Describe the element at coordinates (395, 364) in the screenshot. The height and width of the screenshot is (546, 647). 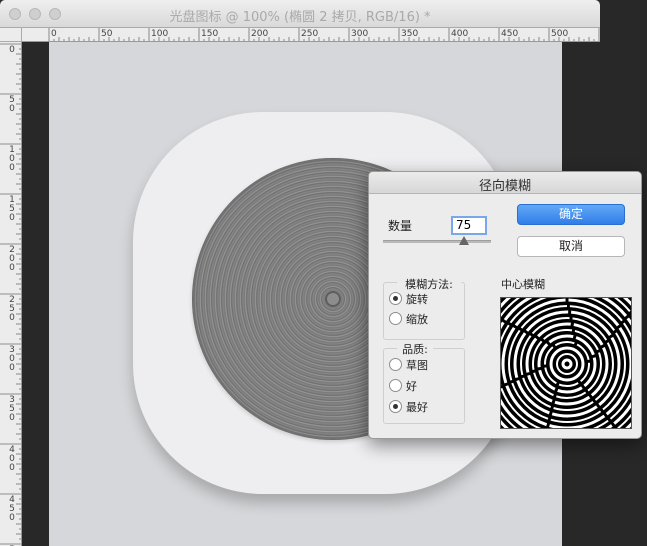
I see `quality-draft-radio` at that location.